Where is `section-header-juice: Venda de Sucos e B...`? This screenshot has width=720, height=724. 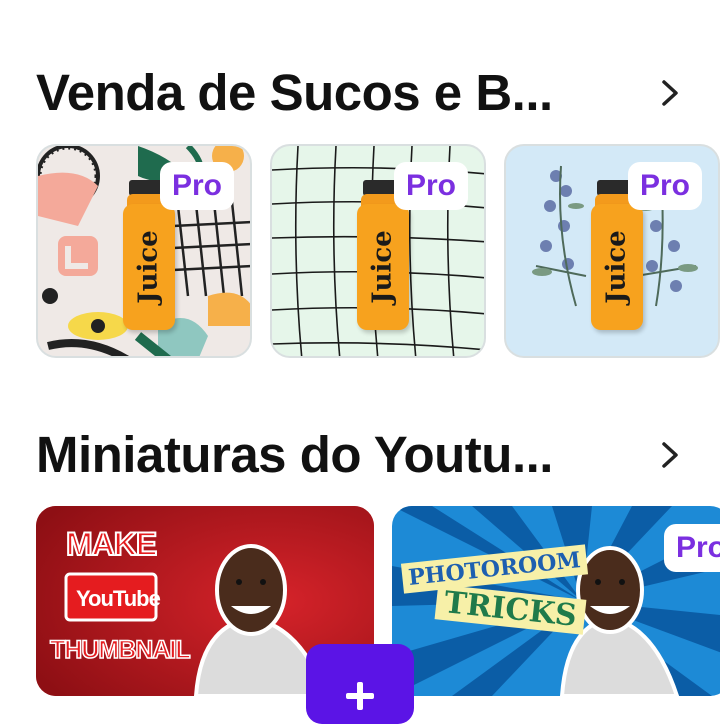
section-header-juice: Venda de Sucos e B... is located at coordinates (378, 93).